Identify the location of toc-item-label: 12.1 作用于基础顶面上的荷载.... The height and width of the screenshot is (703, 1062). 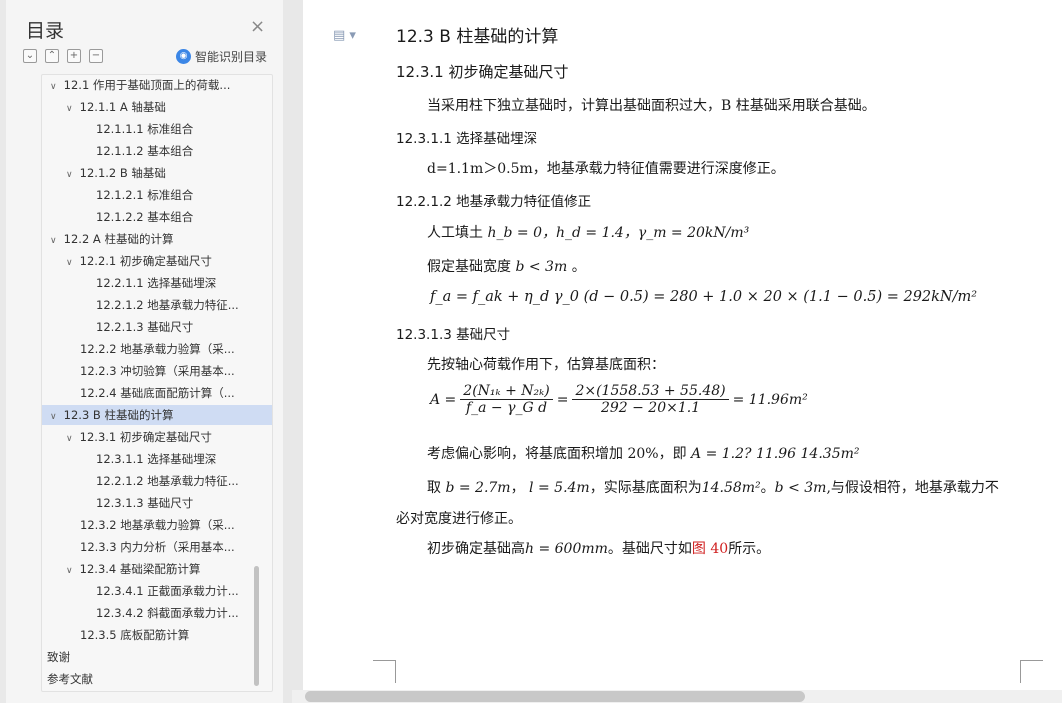
(147, 85).